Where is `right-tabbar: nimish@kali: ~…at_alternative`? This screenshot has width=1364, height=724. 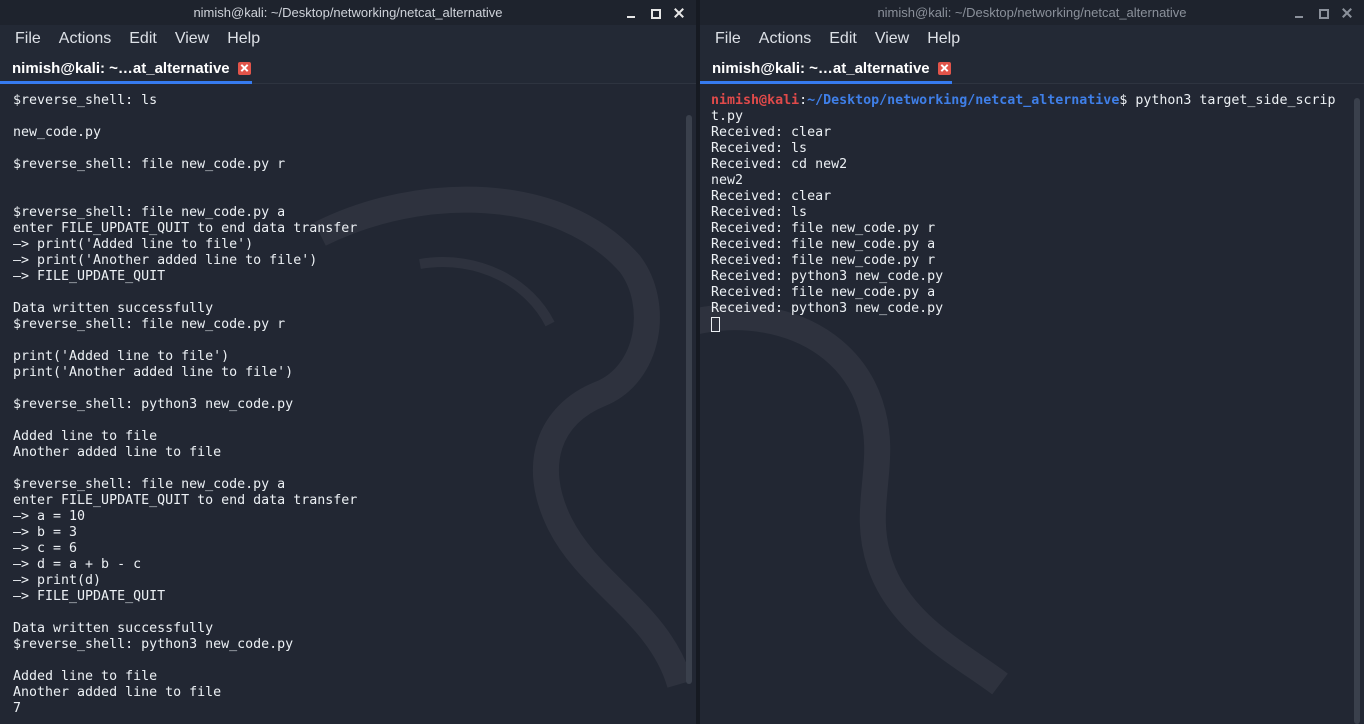
right-tabbar: nimish@kali: ~…at_alternative is located at coordinates (1032, 68).